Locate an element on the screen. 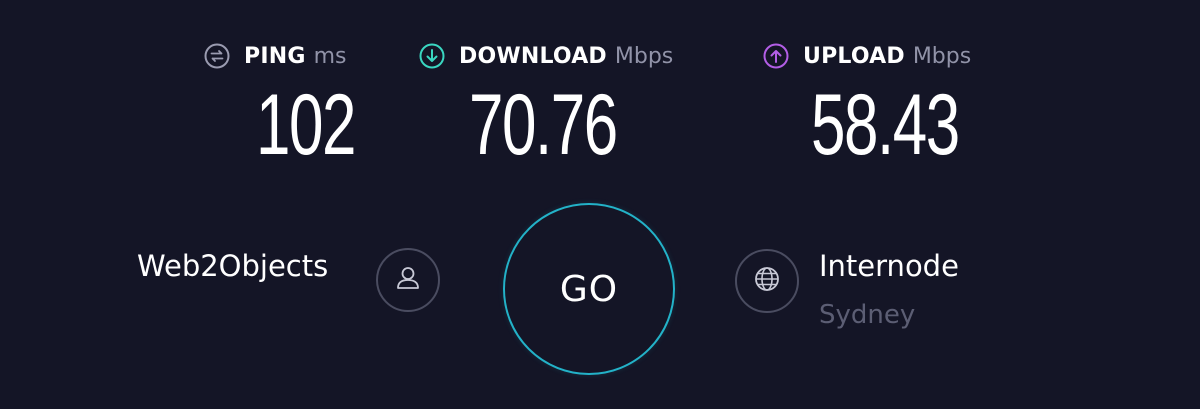 The width and height of the screenshot is (1200, 409). ping-metric: PING ms 102 is located at coordinates (280, 104).